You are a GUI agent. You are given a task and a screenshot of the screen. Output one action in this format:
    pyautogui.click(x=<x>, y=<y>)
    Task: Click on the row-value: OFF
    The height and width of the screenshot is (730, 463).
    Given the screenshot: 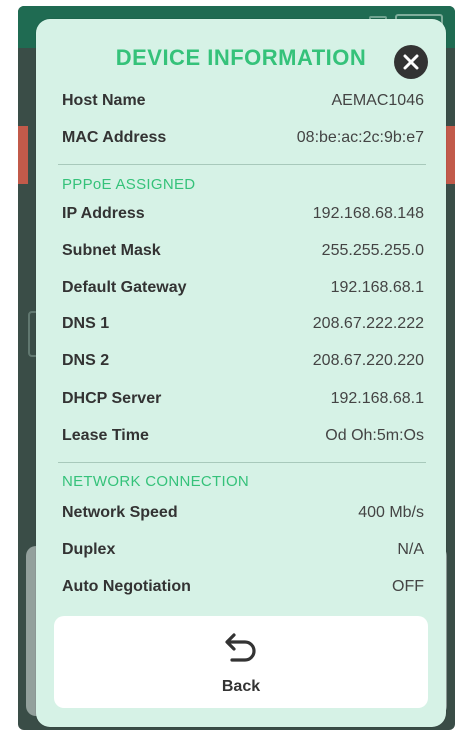 What is the action you would take?
    pyautogui.click(x=408, y=586)
    